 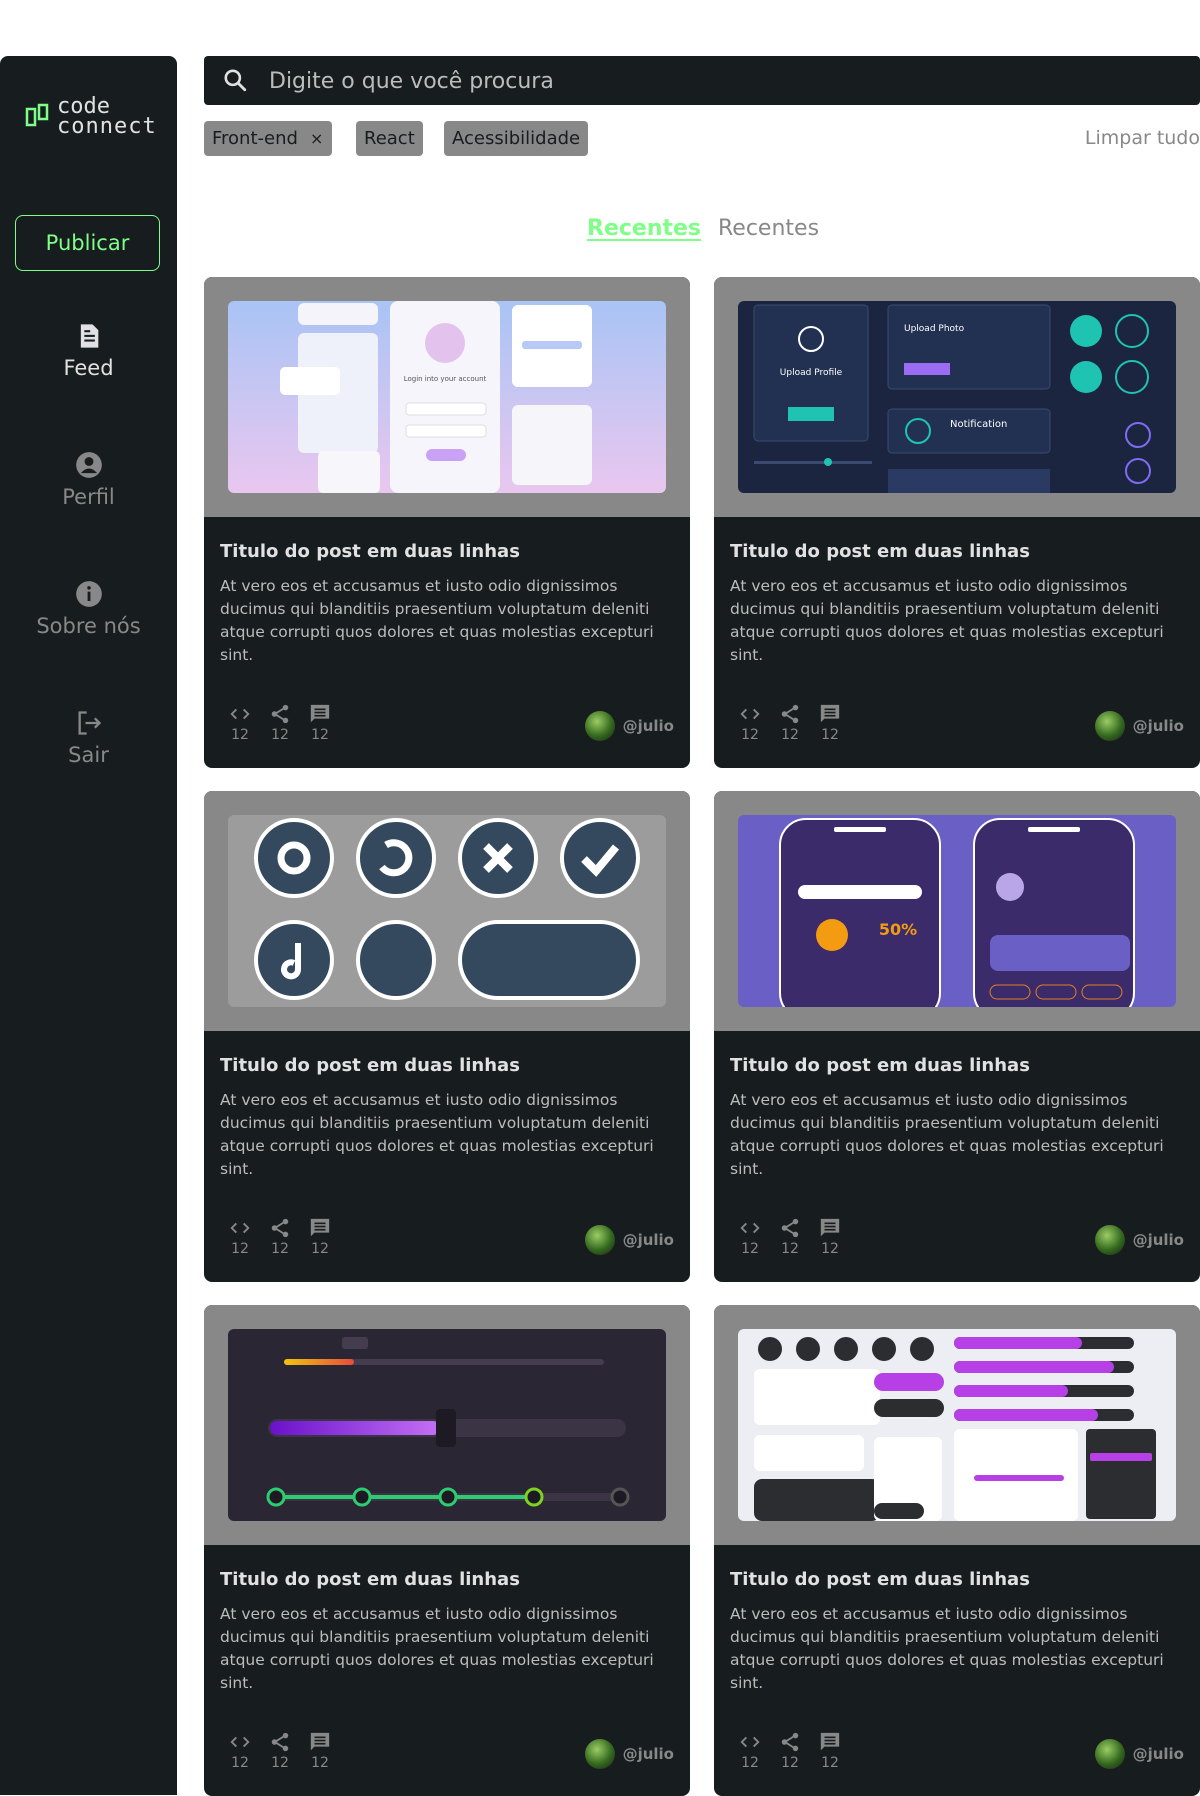 I want to click on nav-item-sobre: Sobre nós, so click(x=88, y=609).